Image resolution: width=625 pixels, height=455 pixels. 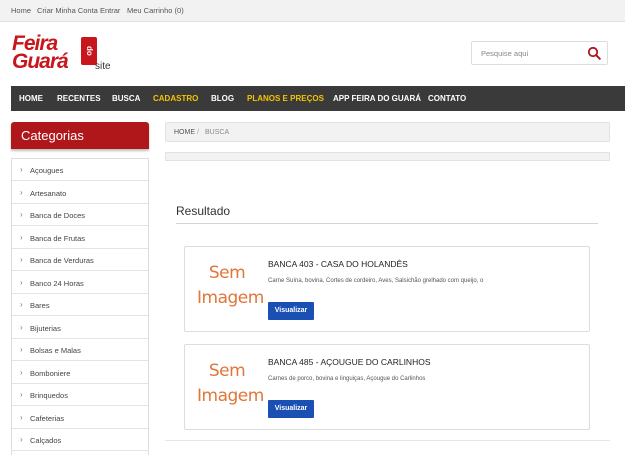 What do you see at coordinates (52, 135) in the screenshot?
I see `categories-title: Categorias` at bounding box center [52, 135].